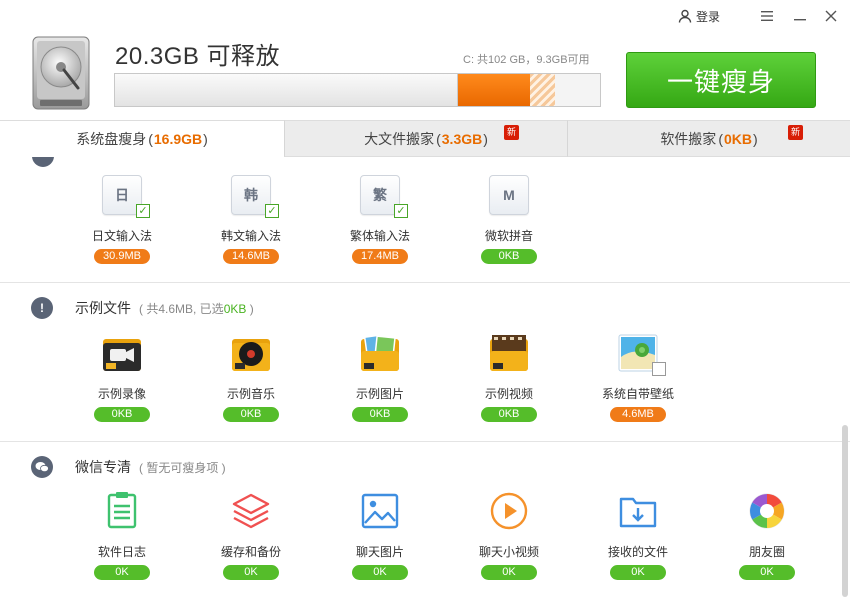 The width and height of the screenshot is (850, 600). I want to click on item-label: 繁体输入法, so click(379, 236).